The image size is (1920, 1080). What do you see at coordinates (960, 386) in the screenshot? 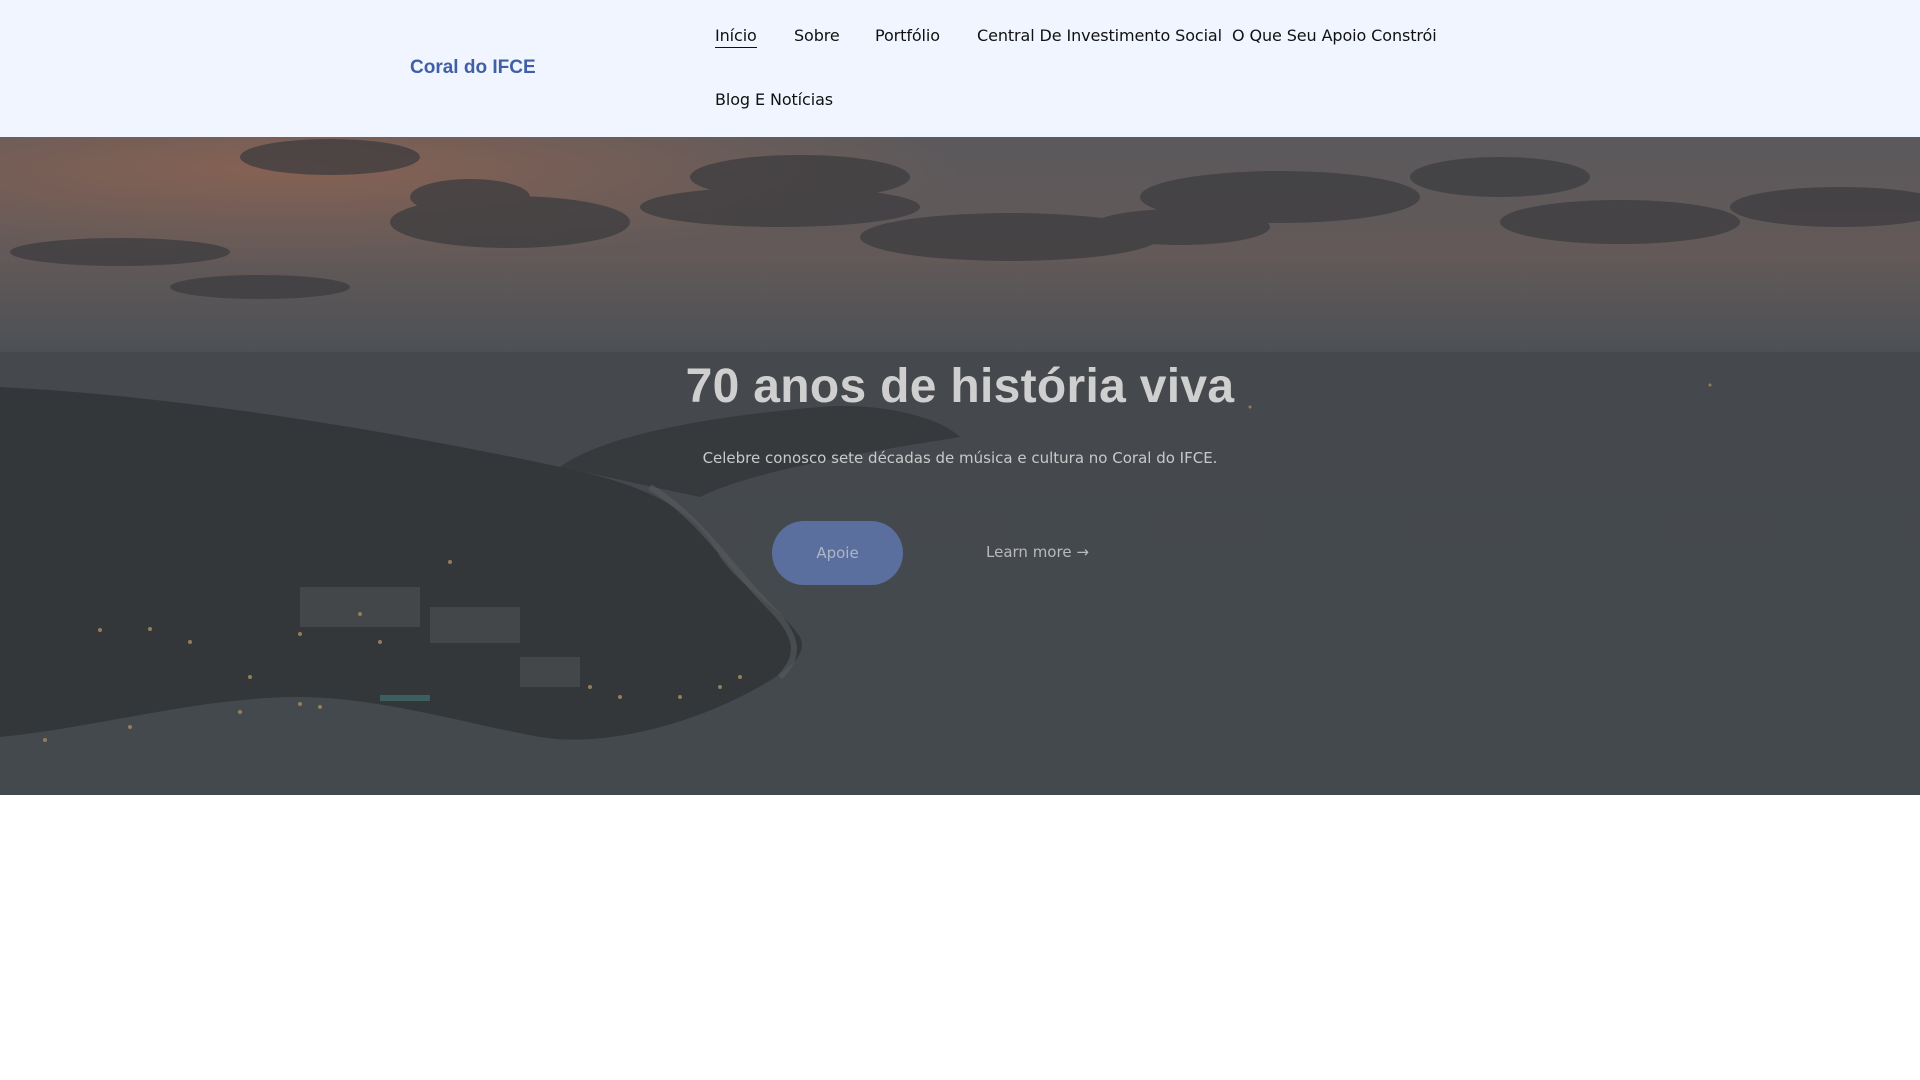
I see `hero-title: 70 anos de história viva` at bounding box center [960, 386].